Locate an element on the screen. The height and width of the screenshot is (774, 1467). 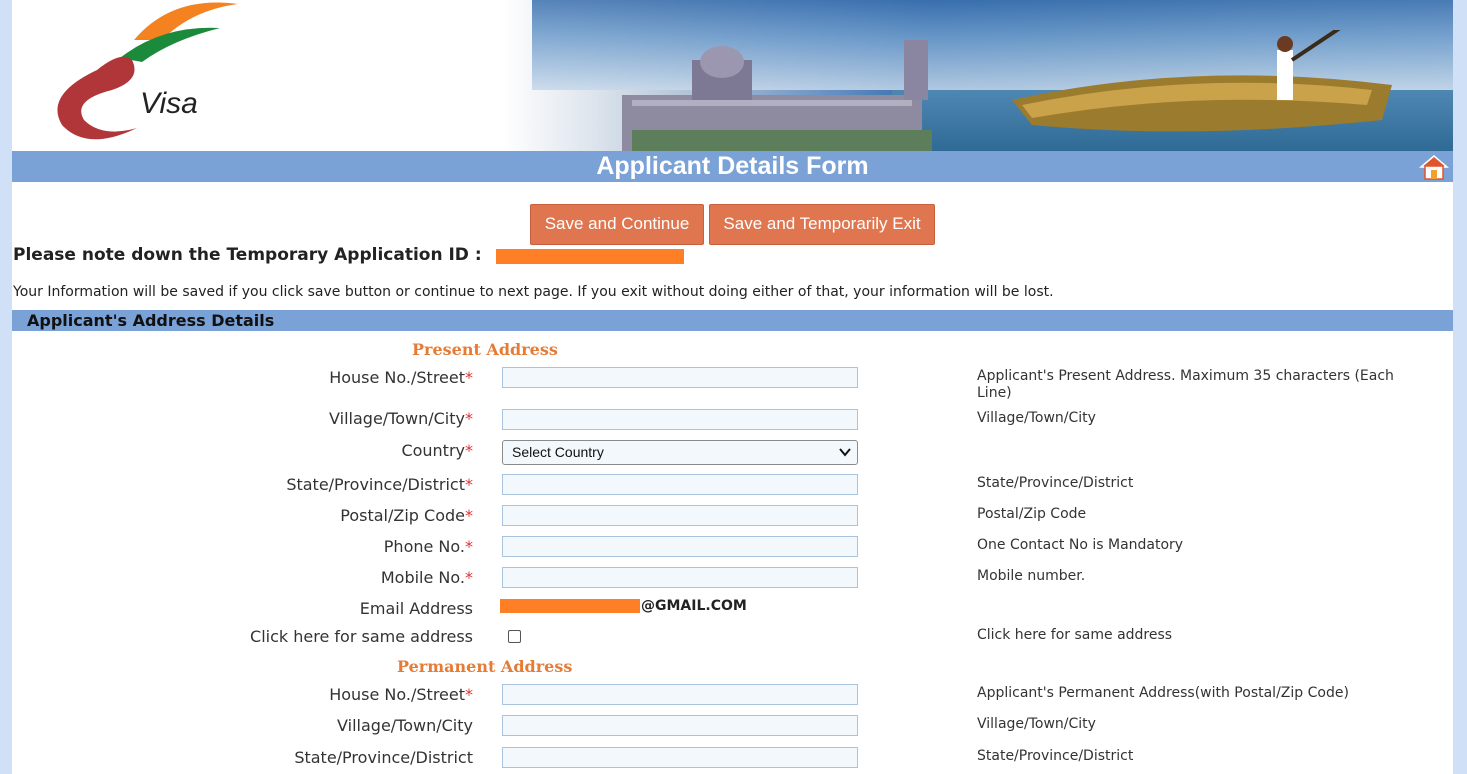
form-title-bar: Applicant Details Form is located at coordinates (732, 166).